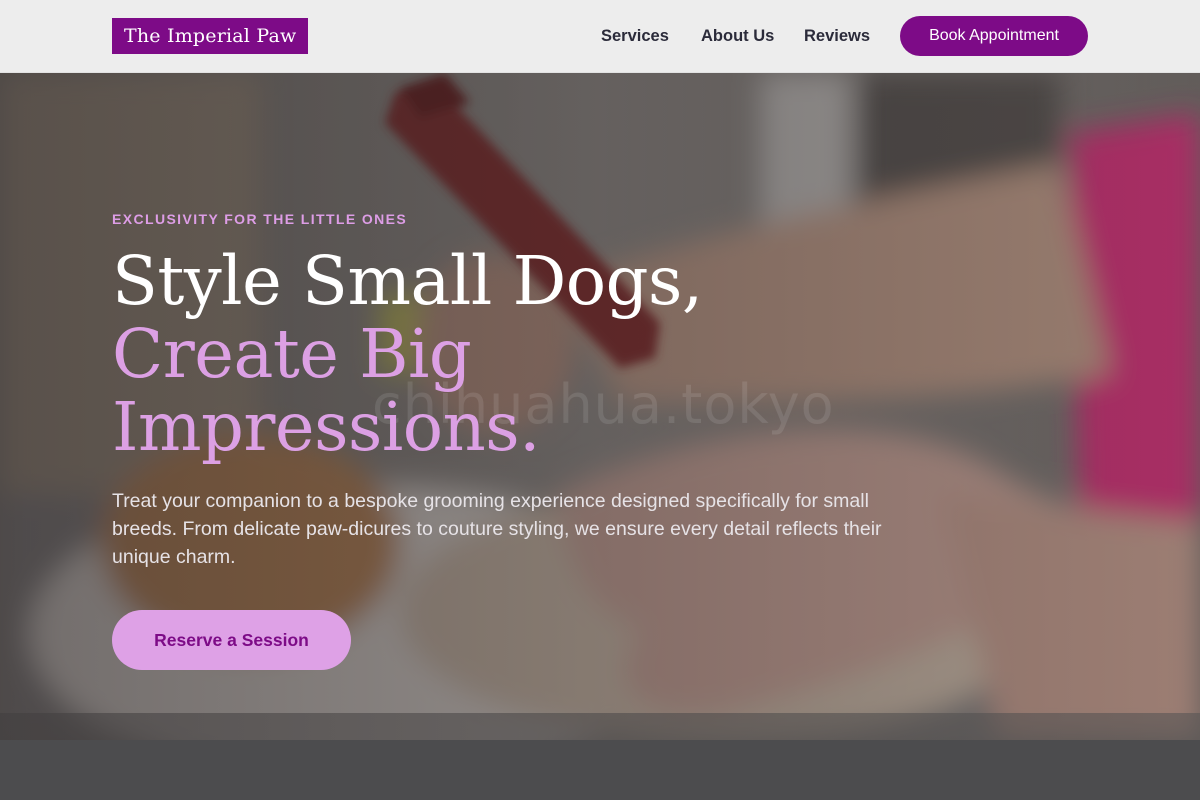 The height and width of the screenshot is (800, 1200). I want to click on brand-logo: The Imperial Paw, so click(210, 36).